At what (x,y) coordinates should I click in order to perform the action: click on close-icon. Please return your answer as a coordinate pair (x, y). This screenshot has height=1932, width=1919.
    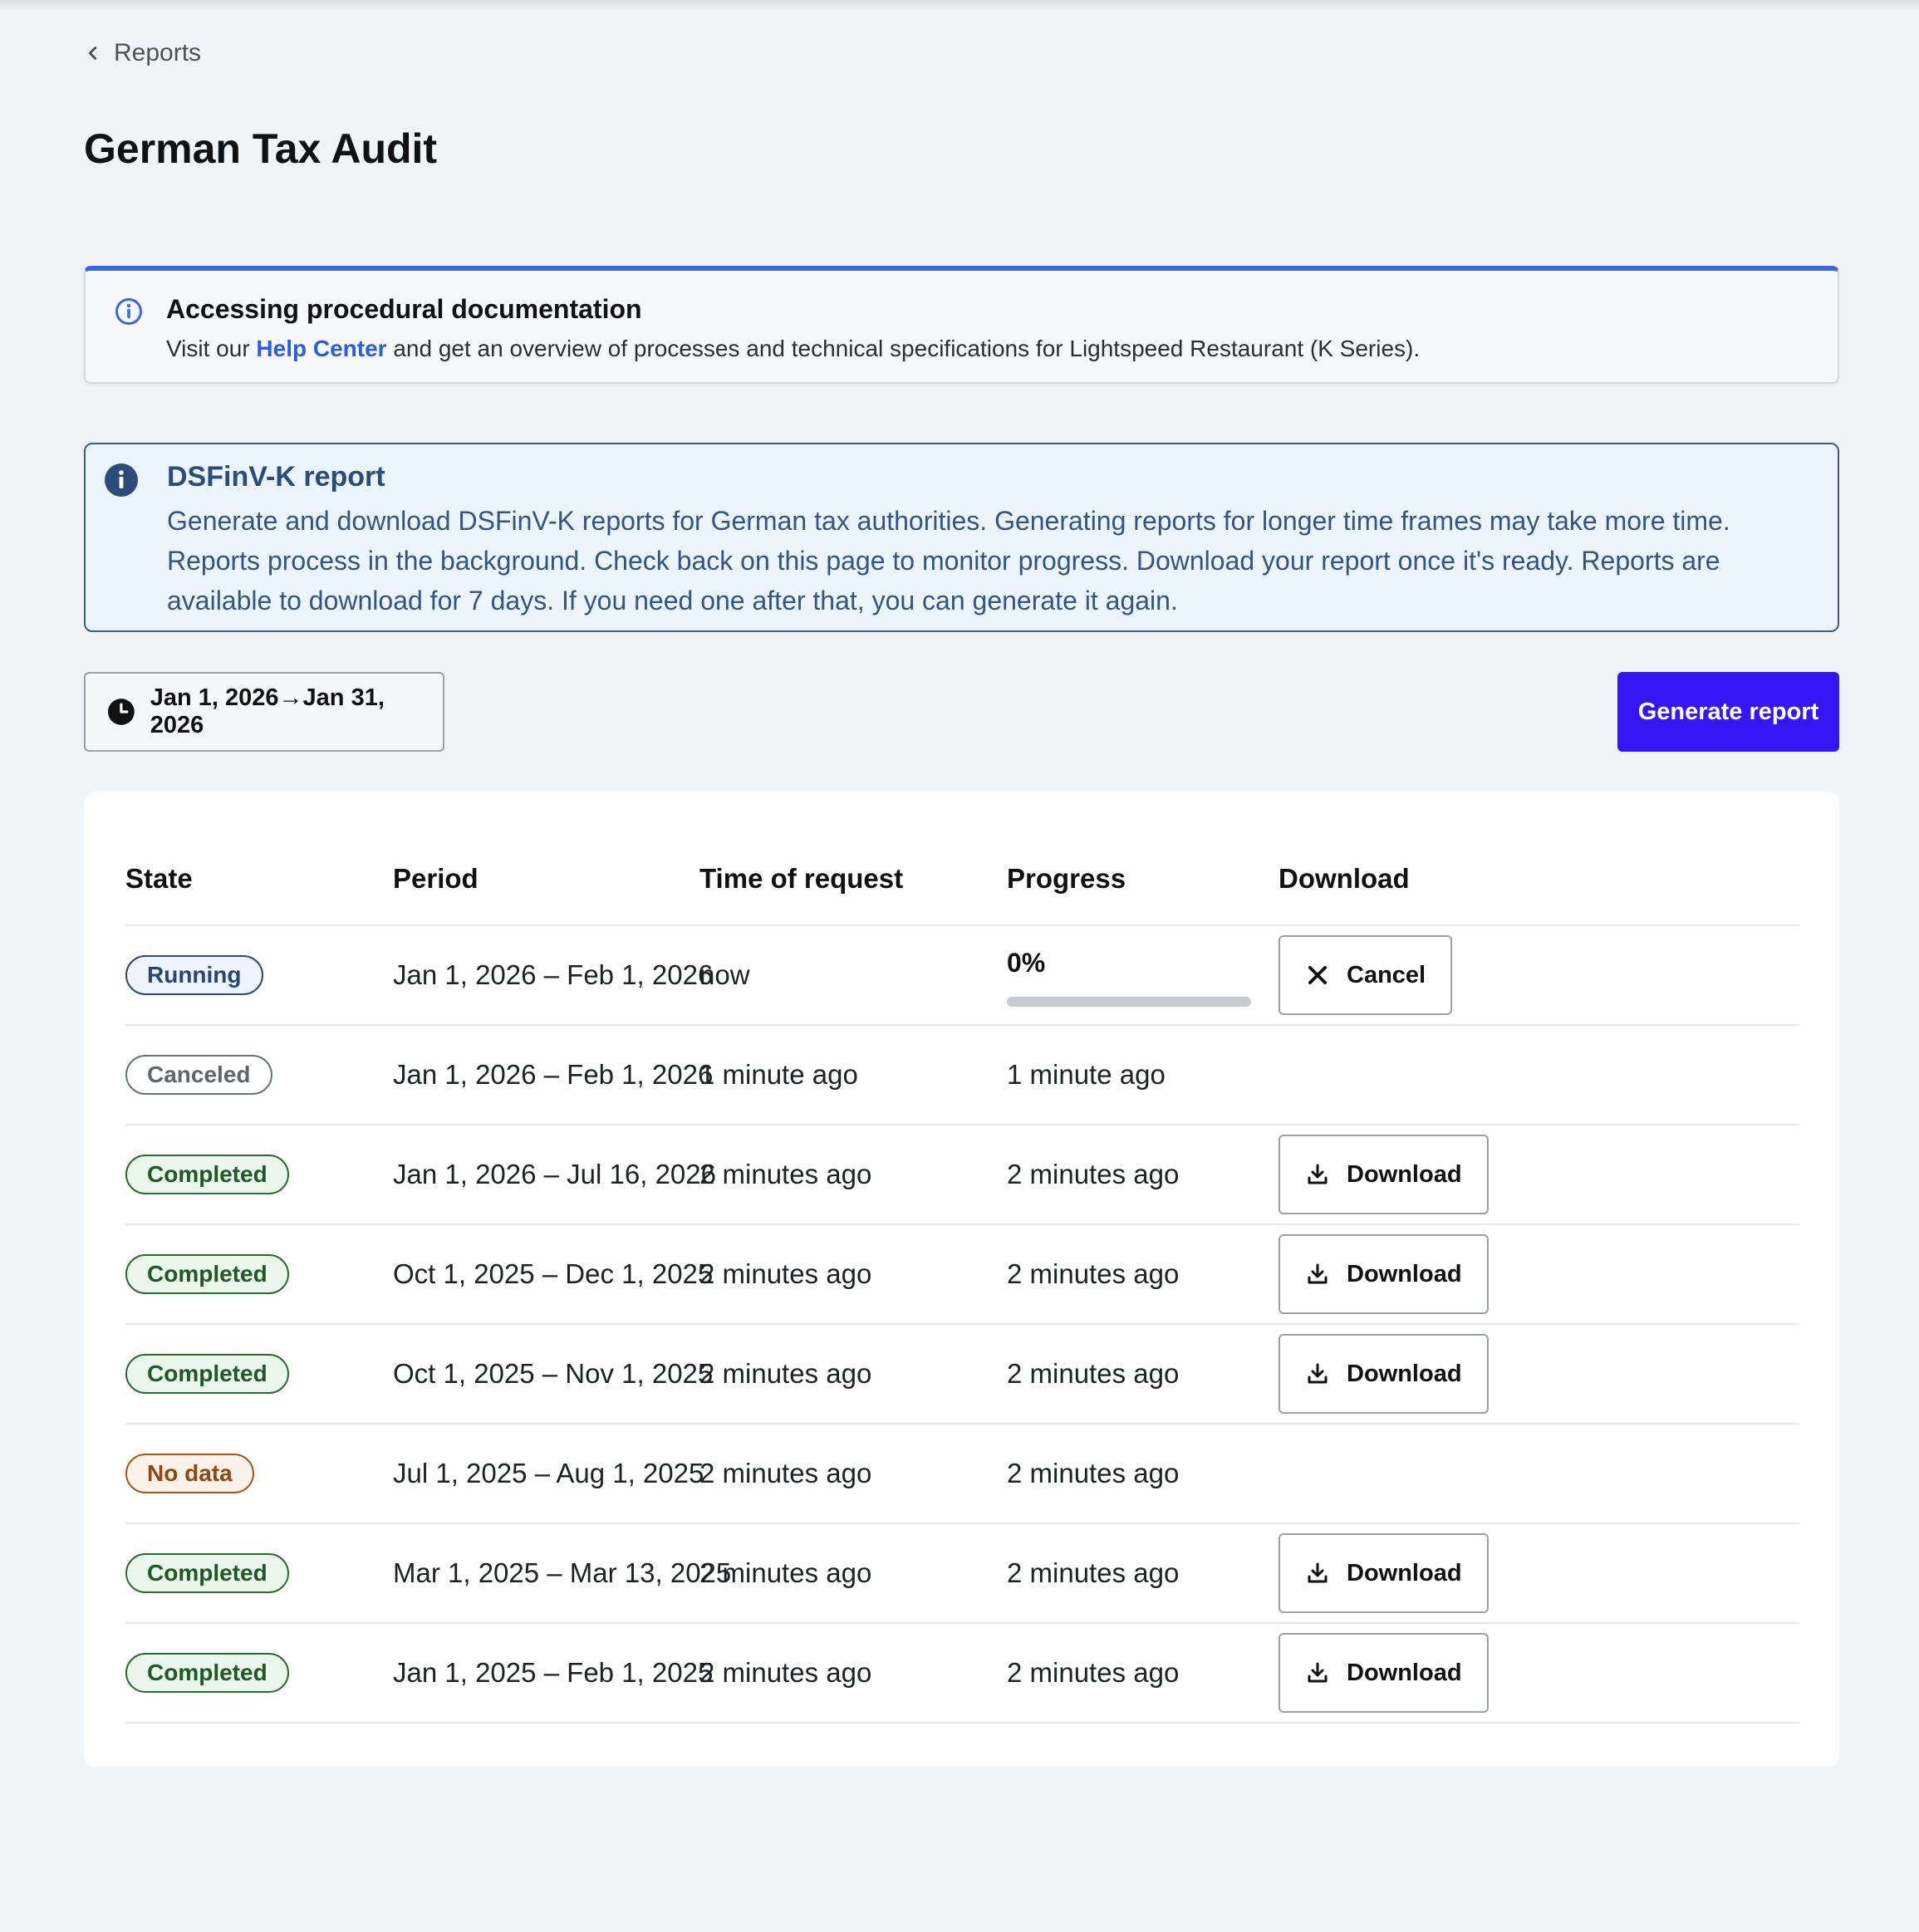
    Looking at the image, I should click on (1318, 975).